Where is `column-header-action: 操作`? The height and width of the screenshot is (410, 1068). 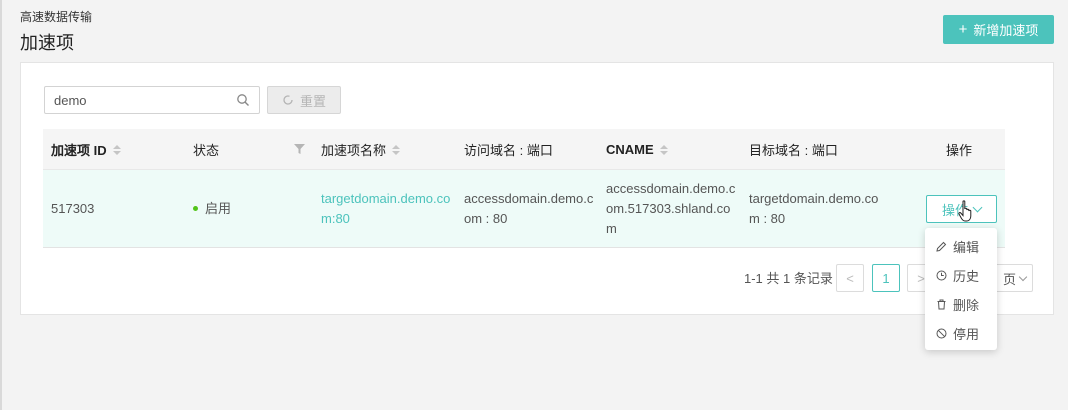 column-header-action: 操作 is located at coordinates (959, 149).